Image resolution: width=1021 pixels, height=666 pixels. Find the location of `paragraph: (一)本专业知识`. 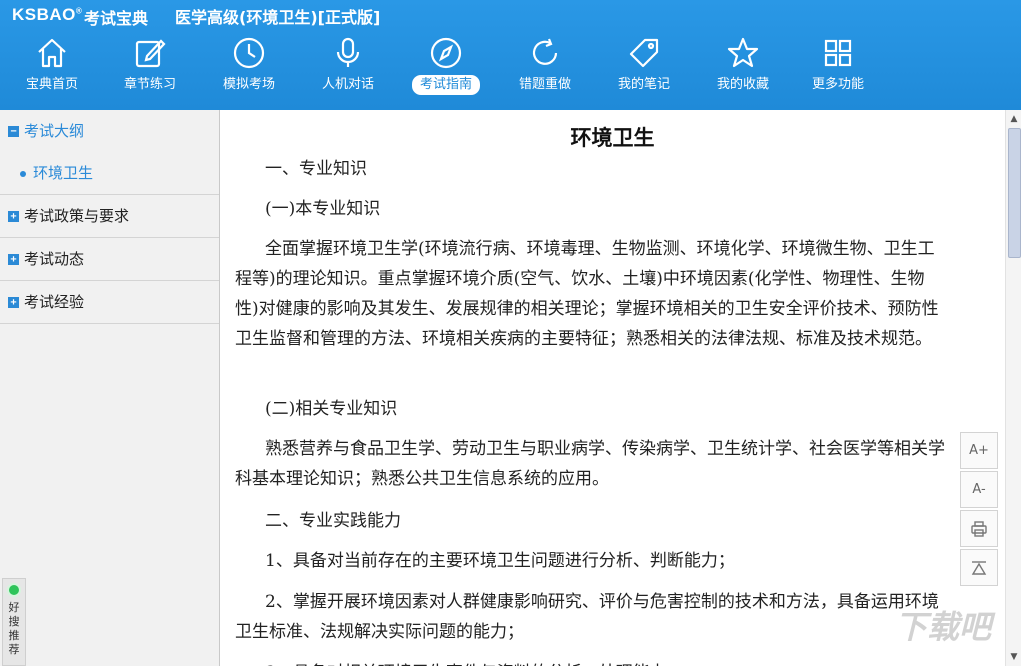

paragraph: (一)本专业知识 is located at coordinates (323, 209).